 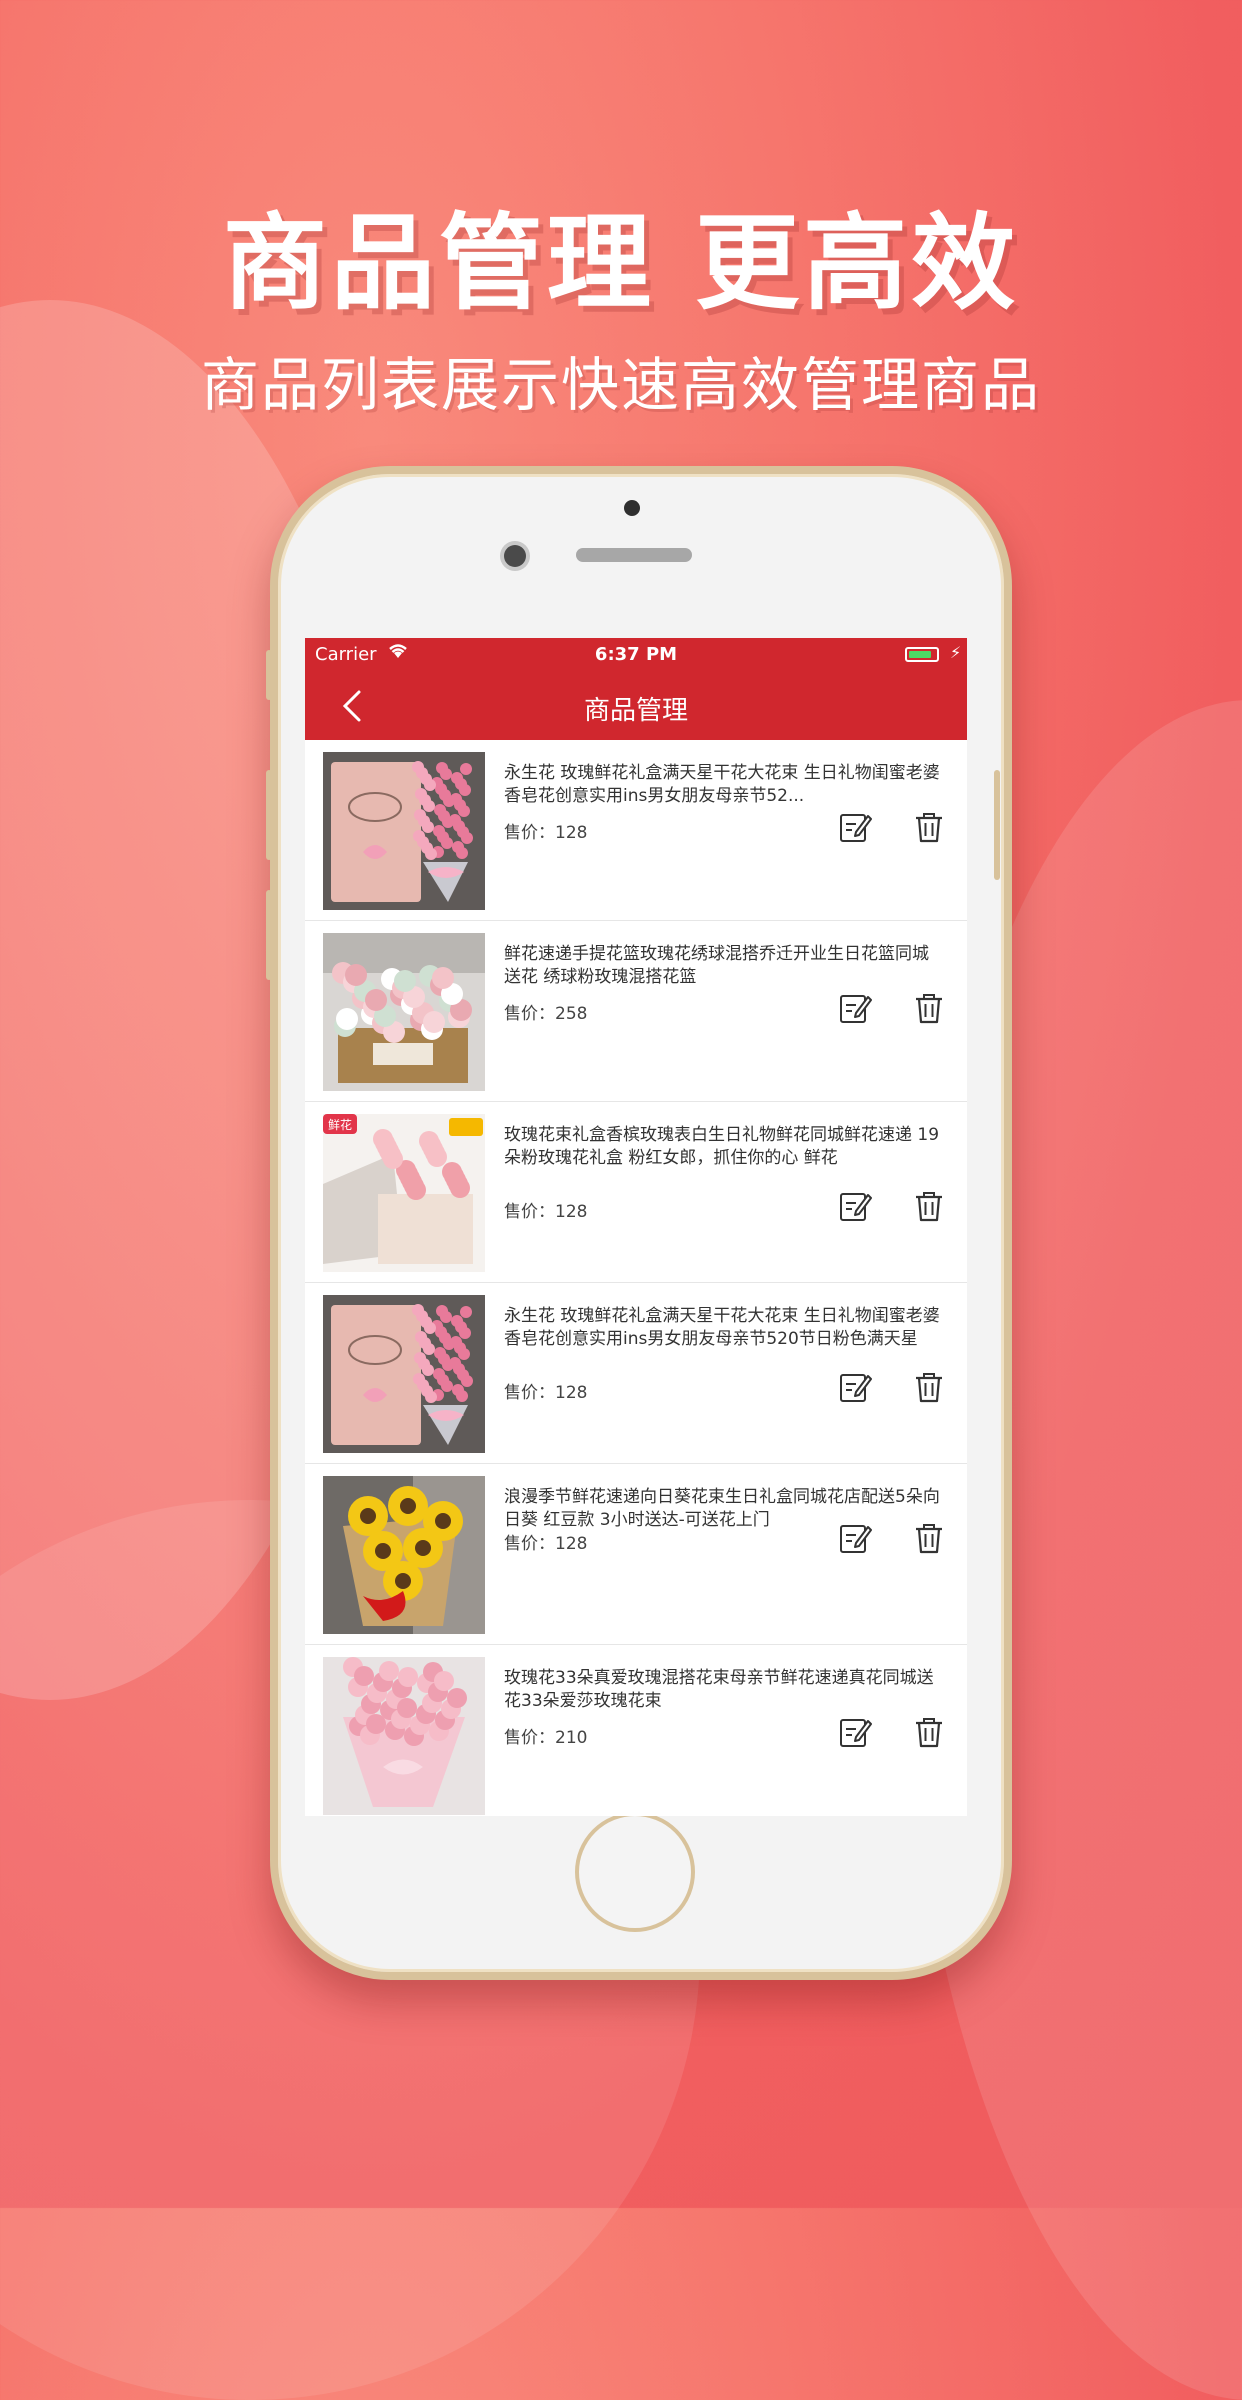 What do you see at coordinates (632, 508) in the screenshot?
I see `proximity-sensor` at bounding box center [632, 508].